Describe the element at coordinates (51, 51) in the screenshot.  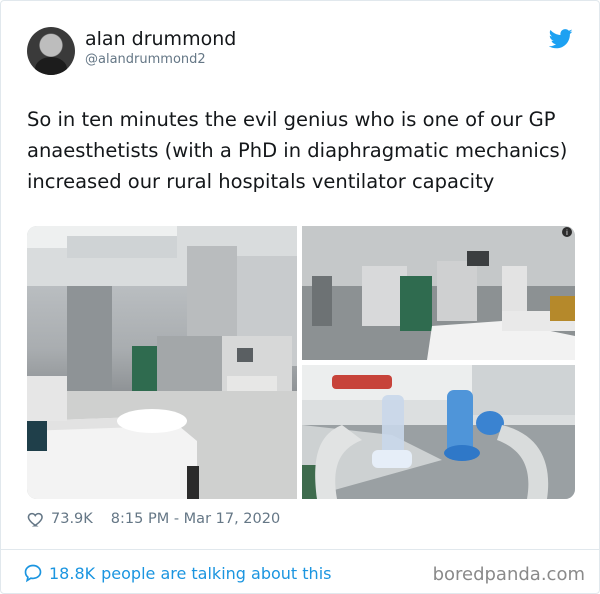
I see `avatar` at that location.